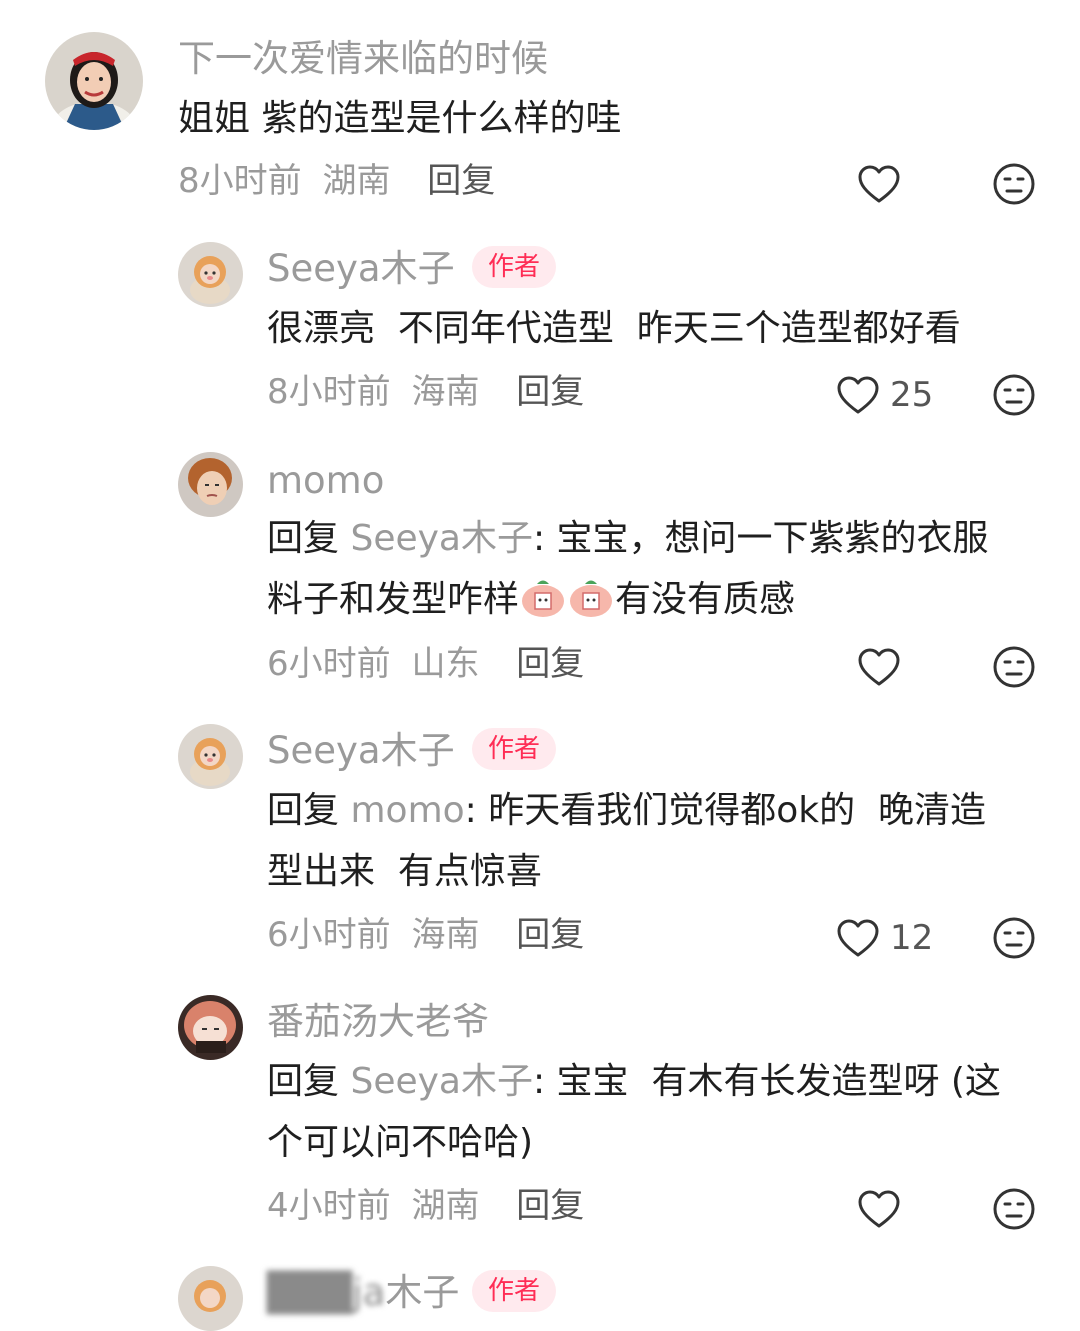 This screenshot has width=1080, height=1331. Describe the element at coordinates (884, 395) in the screenshot. I see `like-button: 25` at that location.